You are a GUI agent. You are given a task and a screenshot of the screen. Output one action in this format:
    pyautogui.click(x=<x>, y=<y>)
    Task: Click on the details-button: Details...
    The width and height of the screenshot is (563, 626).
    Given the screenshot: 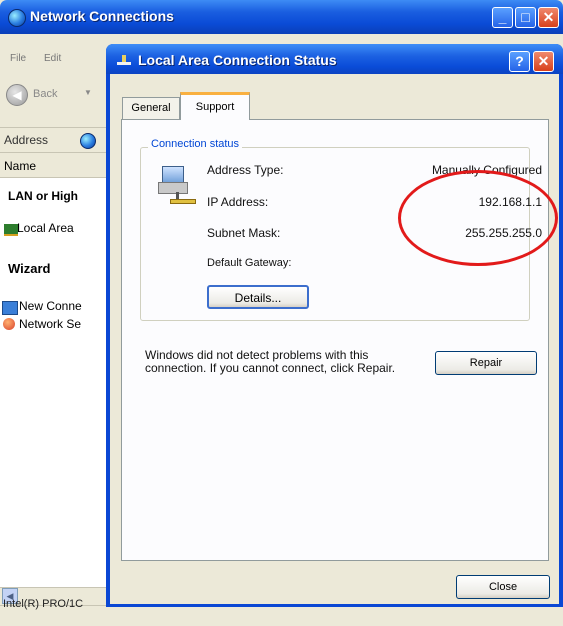 What is the action you would take?
    pyautogui.click(x=258, y=297)
    